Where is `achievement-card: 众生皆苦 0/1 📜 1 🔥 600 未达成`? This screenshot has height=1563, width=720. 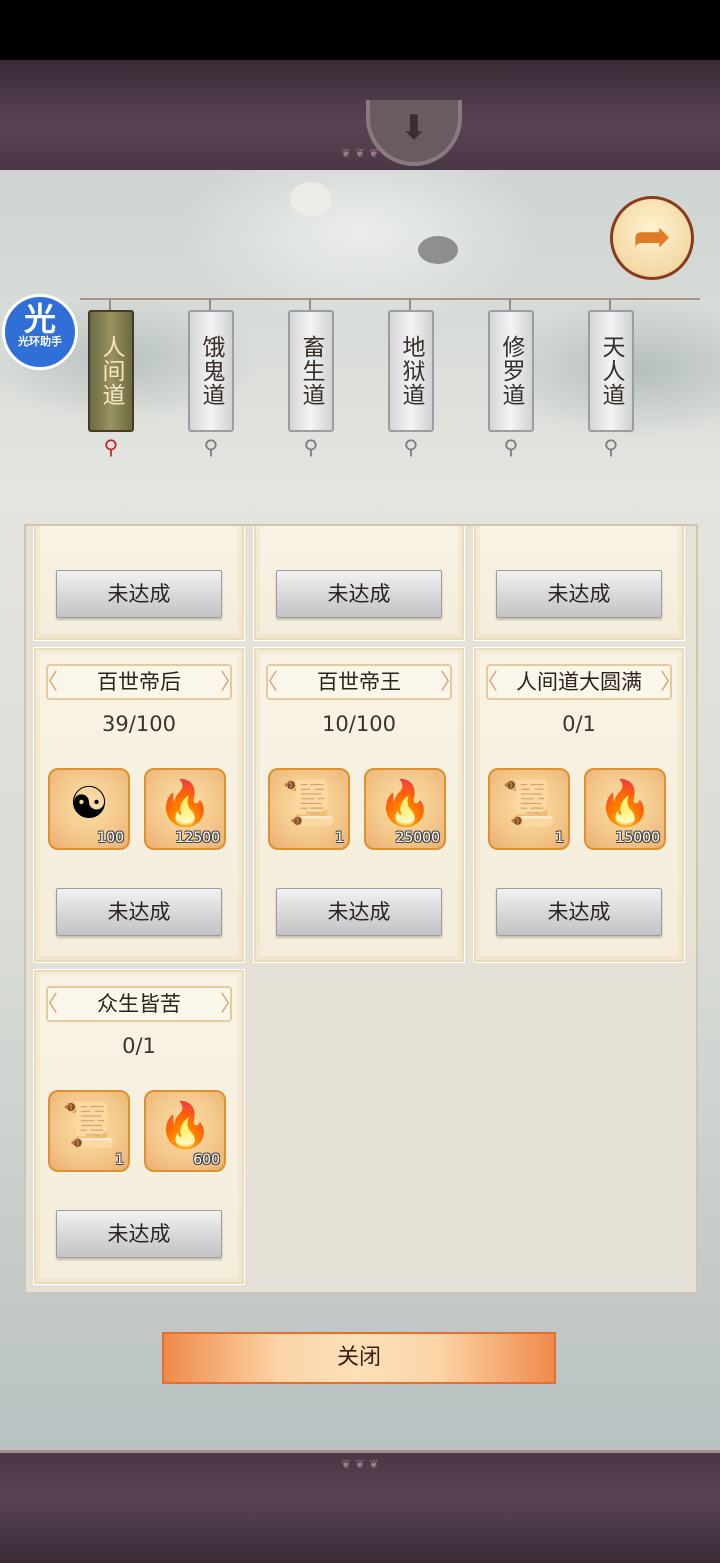
achievement-card: 众生皆苦 0/1 📜 1 🔥 600 未达成 is located at coordinates (139, 1127).